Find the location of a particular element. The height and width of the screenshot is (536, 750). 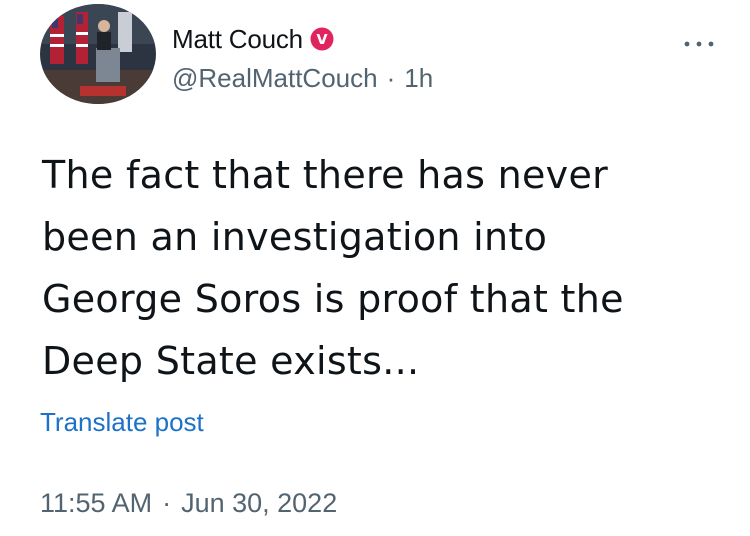

avatar-photo is located at coordinates (98, 54).